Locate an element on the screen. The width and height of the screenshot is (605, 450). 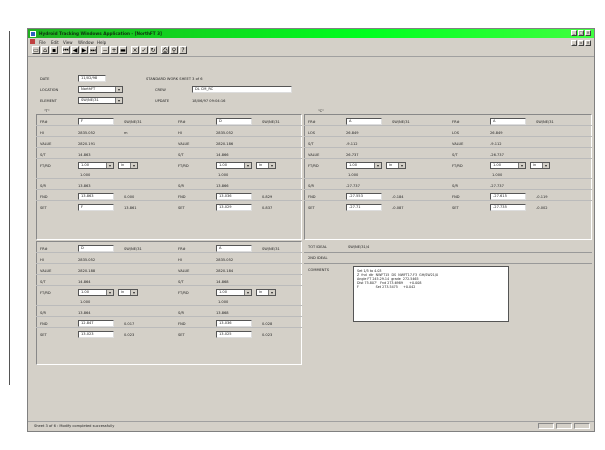
save-icon: ▪ is located at coordinates (54, 50).